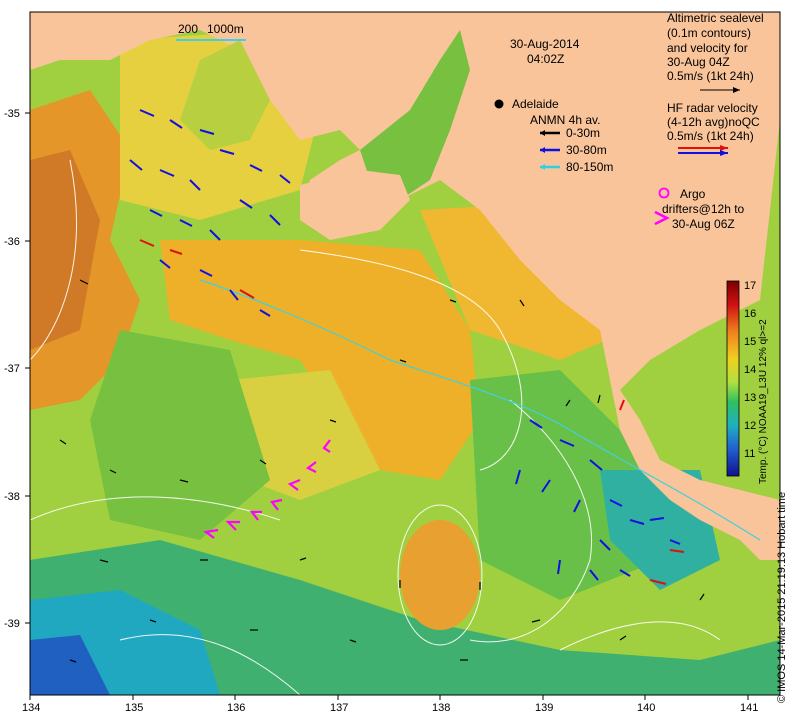 This screenshot has height=720, width=800. What do you see at coordinates (709, 33) in the screenshot?
I see `altimetry-legend-line-1: (0.1m contours)` at bounding box center [709, 33].